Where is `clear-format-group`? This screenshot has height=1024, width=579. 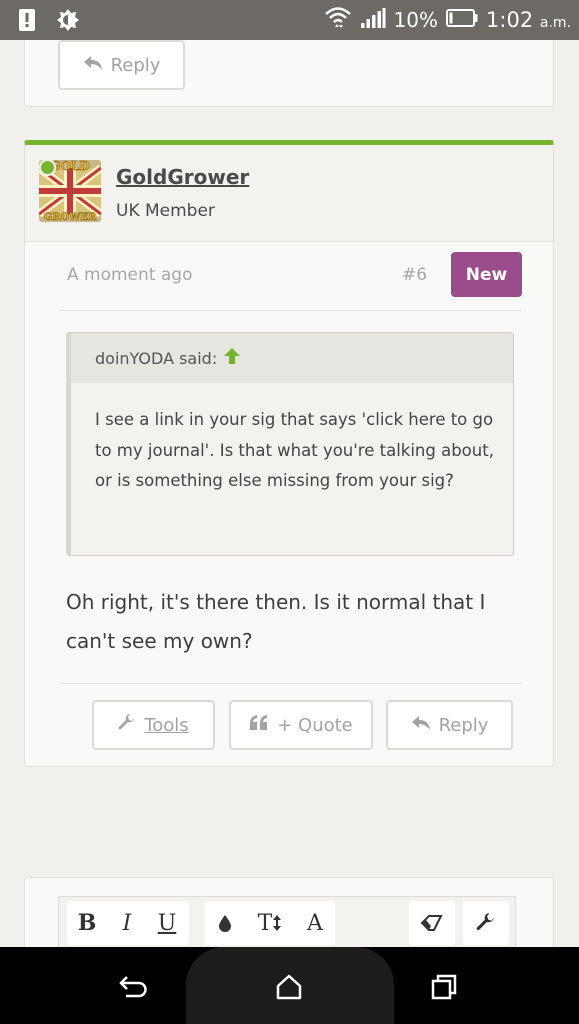 clear-format-group is located at coordinates (432, 923).